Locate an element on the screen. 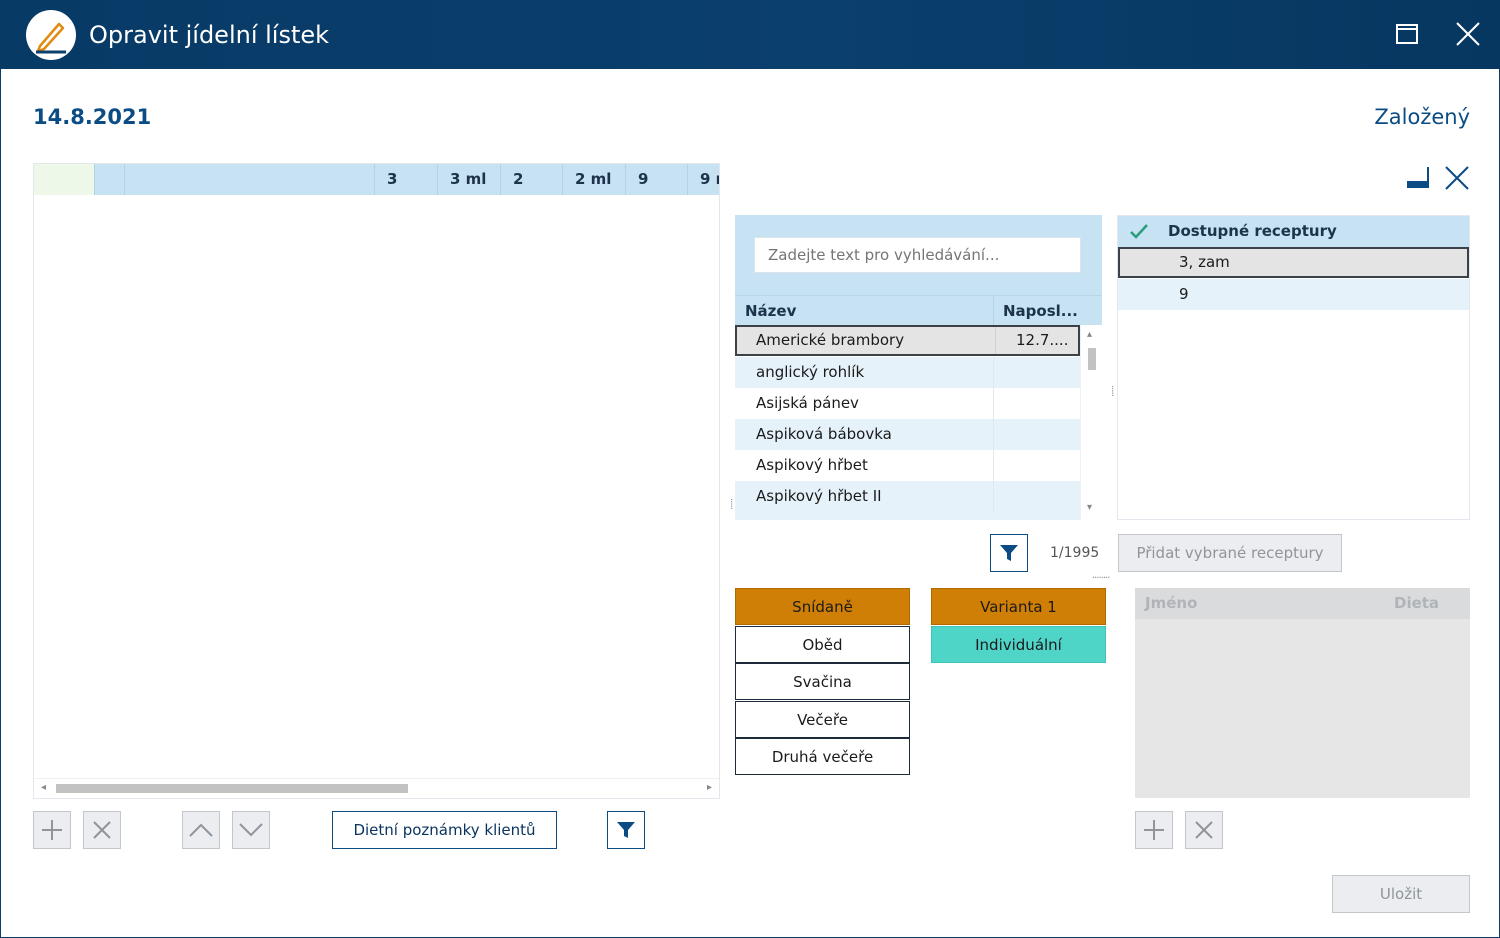 The image size is (1500, 938). recipe-name: Asijská pánev is located at coordinates (807, 403).